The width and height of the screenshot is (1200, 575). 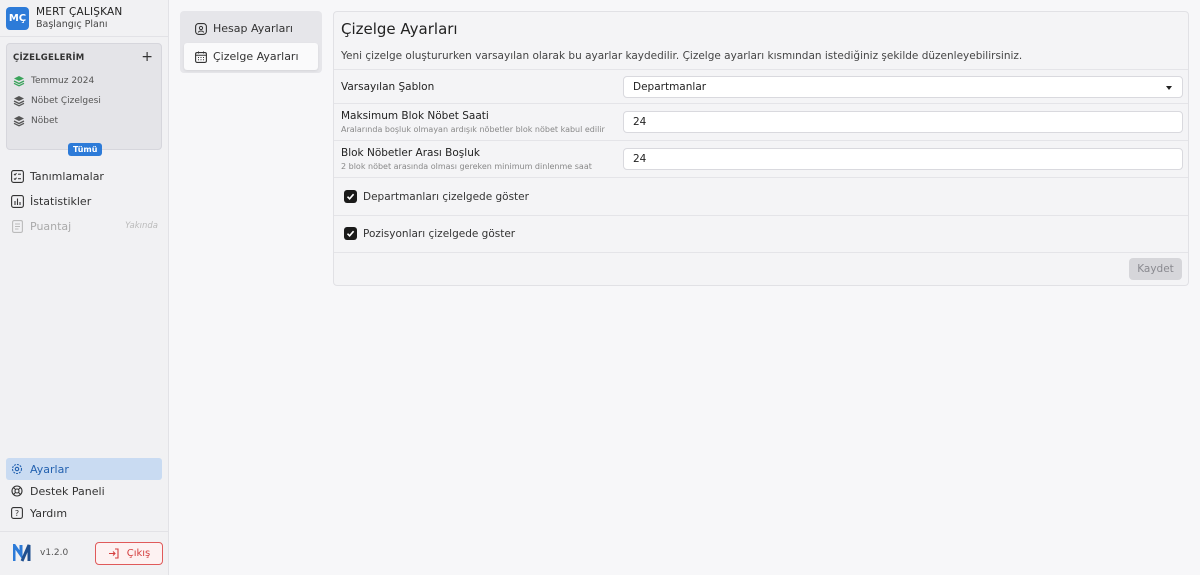 I want to click on avatar: MÇ, so click(x=17, y=18).